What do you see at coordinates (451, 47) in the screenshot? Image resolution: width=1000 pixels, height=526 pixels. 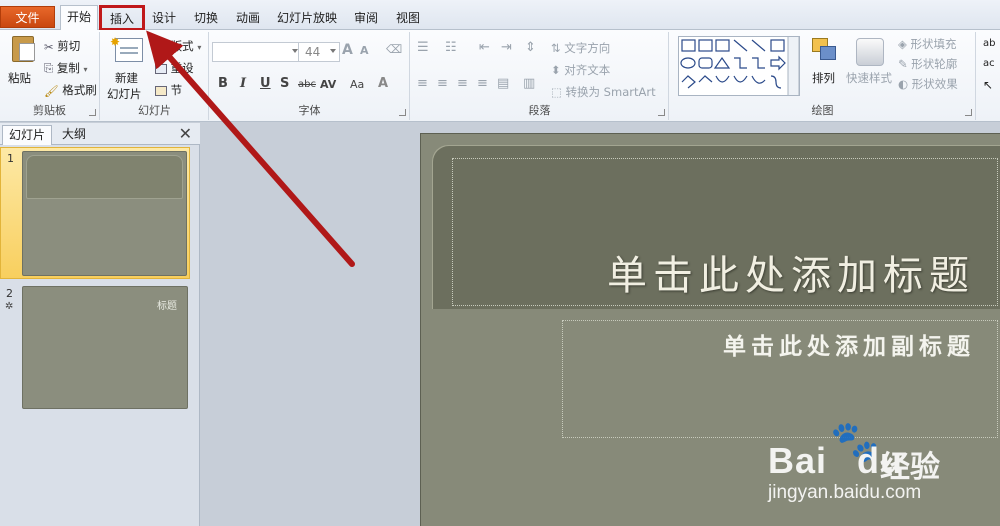 I see `numbering-icon: ☷` at bounding box center [451, 47].